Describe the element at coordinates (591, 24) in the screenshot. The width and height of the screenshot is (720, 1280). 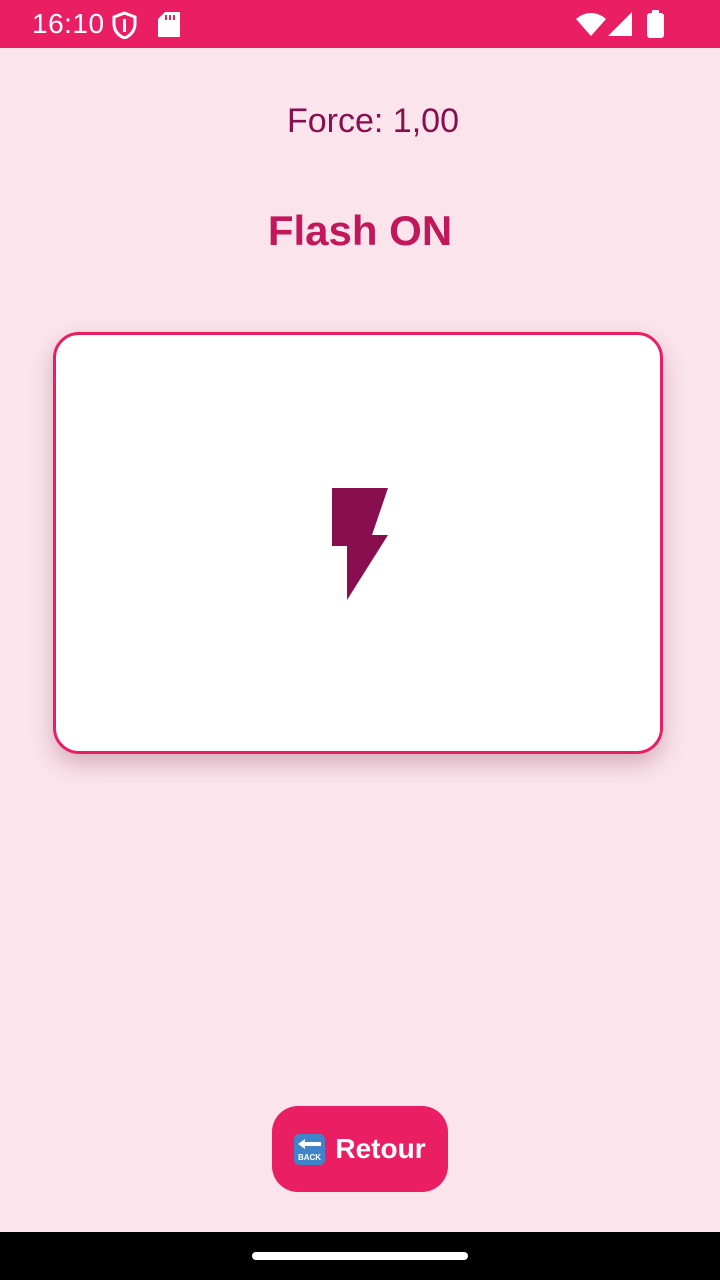
I see `wifi-icon` at that location.